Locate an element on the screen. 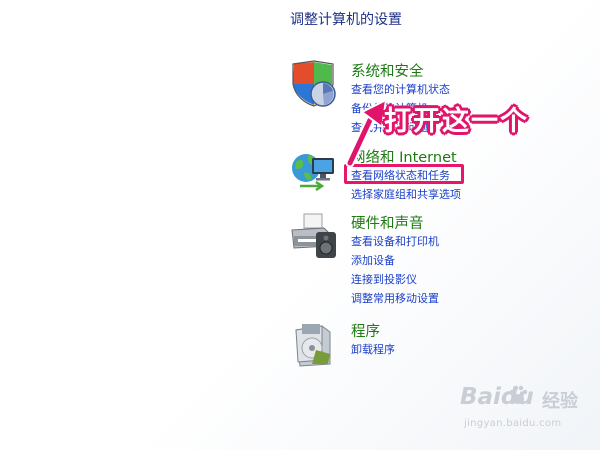  link-view-computer-status: 查看您的计算机状态 is located at coordinates (400, 89).